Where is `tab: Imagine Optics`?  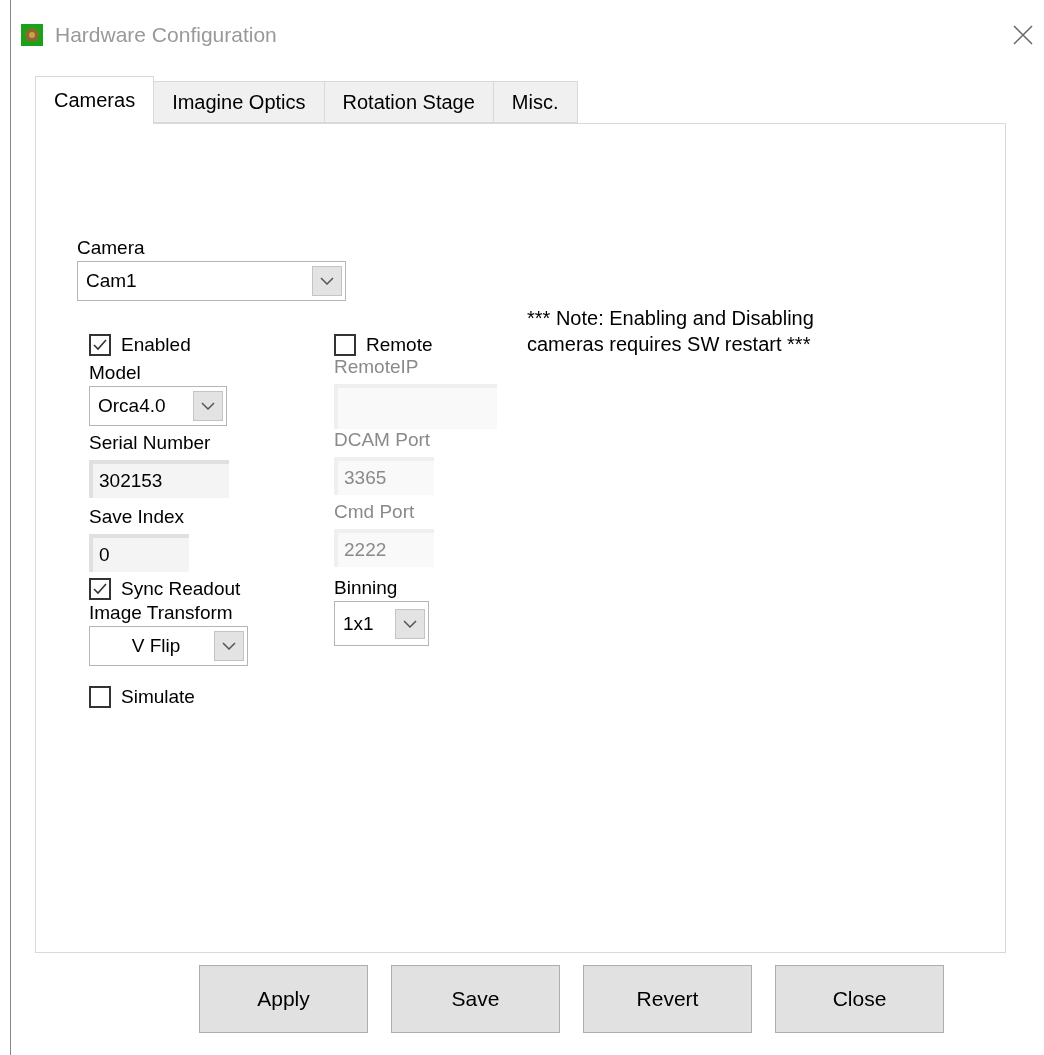 tab: Imagine Optics is located at coordinates (239, 102).